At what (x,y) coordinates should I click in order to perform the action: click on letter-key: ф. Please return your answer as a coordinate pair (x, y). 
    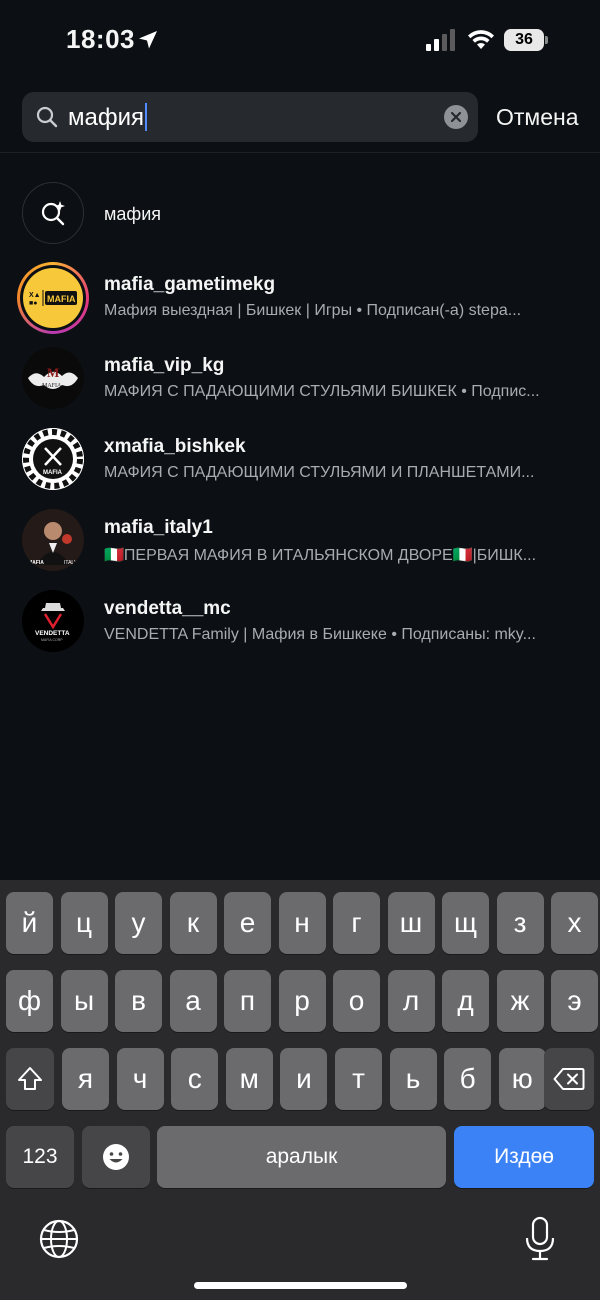
    Looking at the image, I should click on (29, 1001).